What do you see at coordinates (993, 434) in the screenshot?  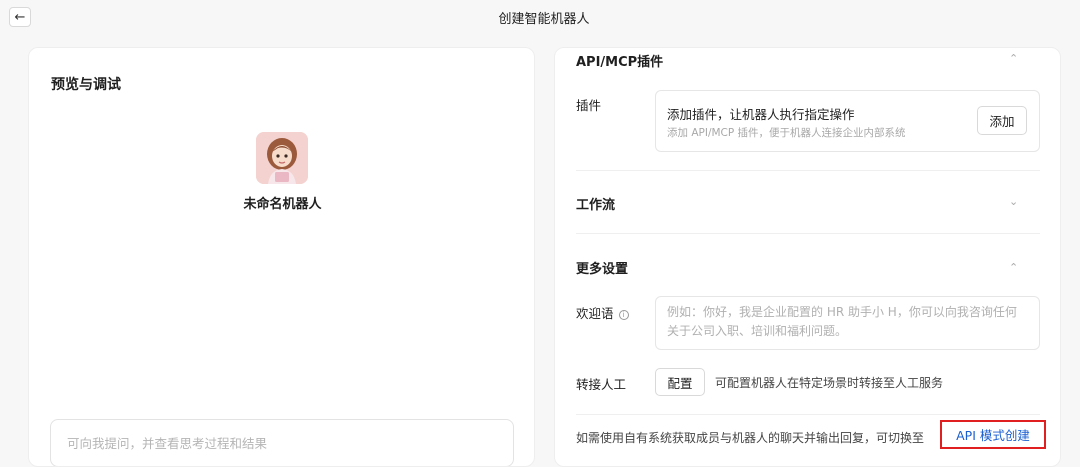 I see `api-mode-link: API 模式创建` at bounding box center [993, 434].